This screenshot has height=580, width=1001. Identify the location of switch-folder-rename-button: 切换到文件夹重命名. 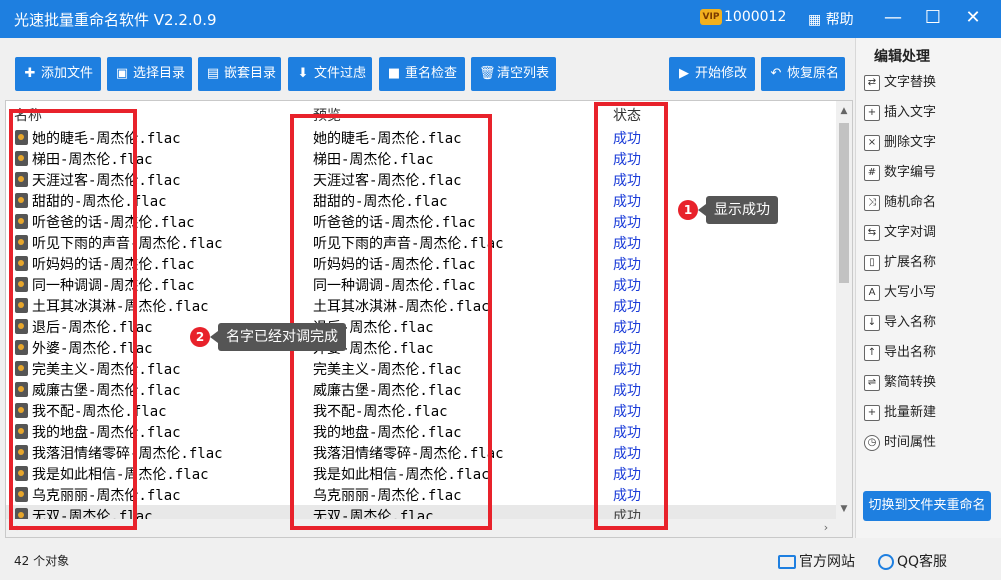
(927, 506).